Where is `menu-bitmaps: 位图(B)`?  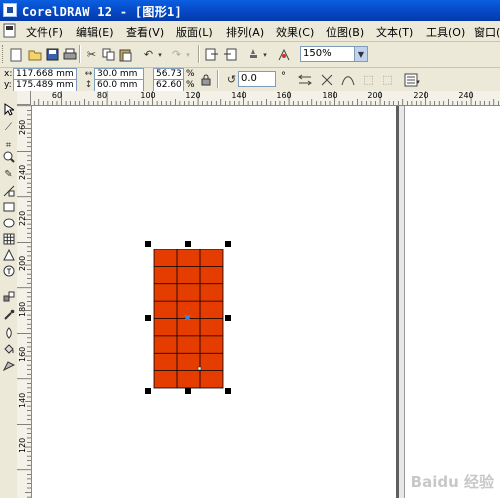 menu-bitmaps: 位图(B) is located at coordinates (345, 32).